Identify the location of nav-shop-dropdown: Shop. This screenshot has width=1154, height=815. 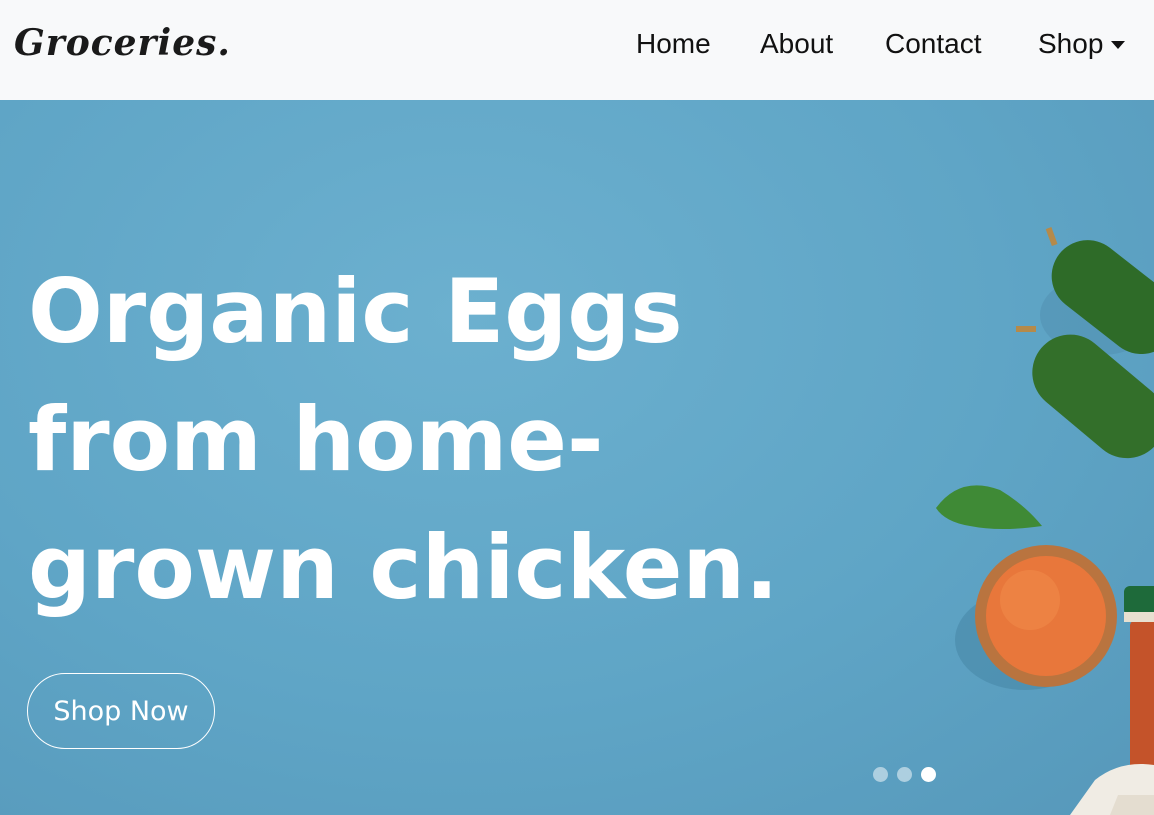
(1082, 44).